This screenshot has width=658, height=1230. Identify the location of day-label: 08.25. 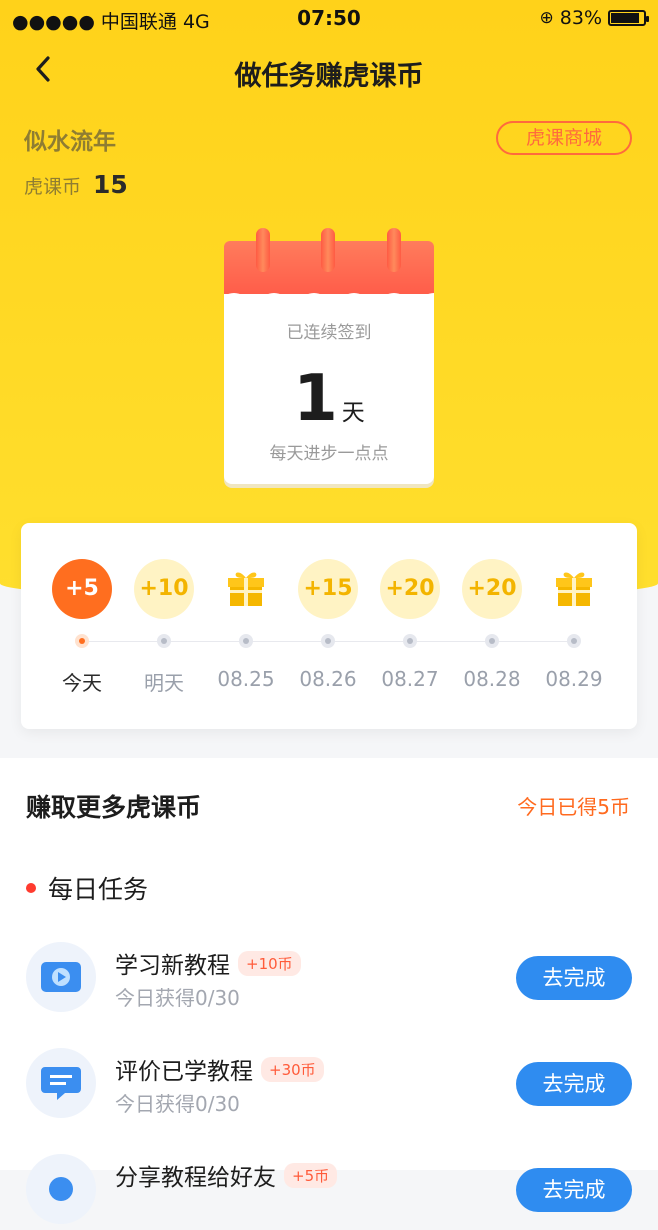
(246, 679).